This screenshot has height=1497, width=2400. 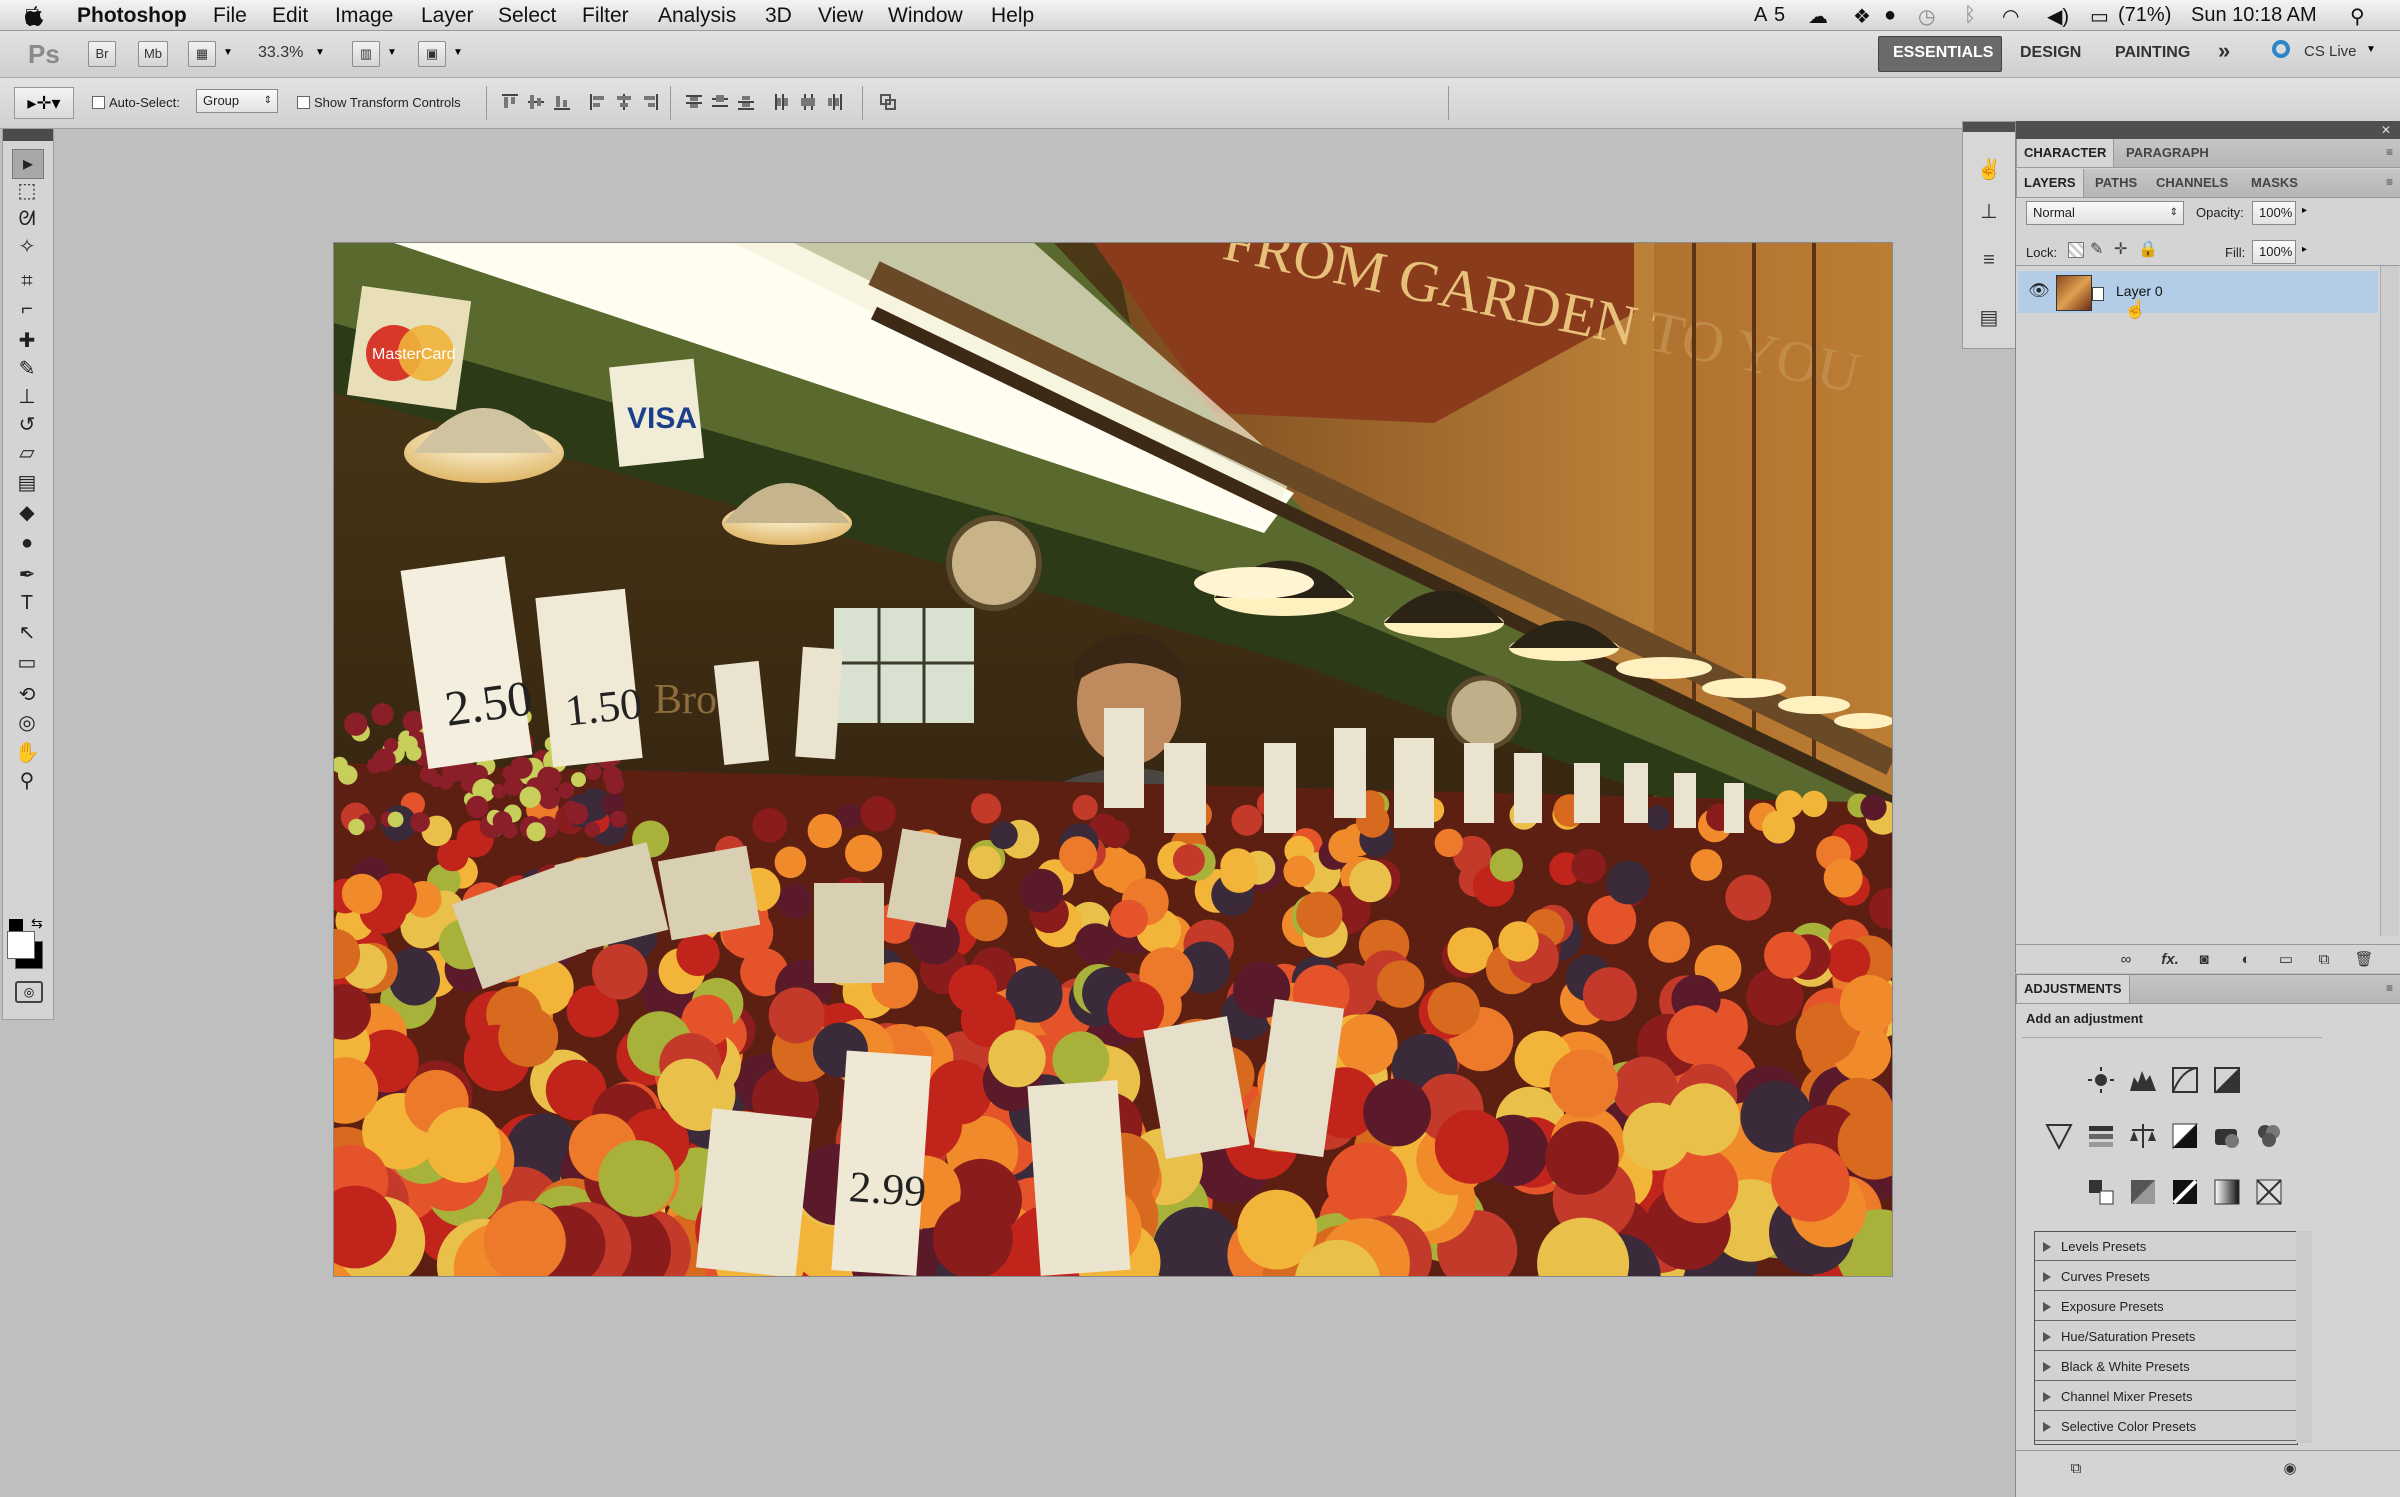 I want to click on invert-icon, so click(x=2101, y=1192).